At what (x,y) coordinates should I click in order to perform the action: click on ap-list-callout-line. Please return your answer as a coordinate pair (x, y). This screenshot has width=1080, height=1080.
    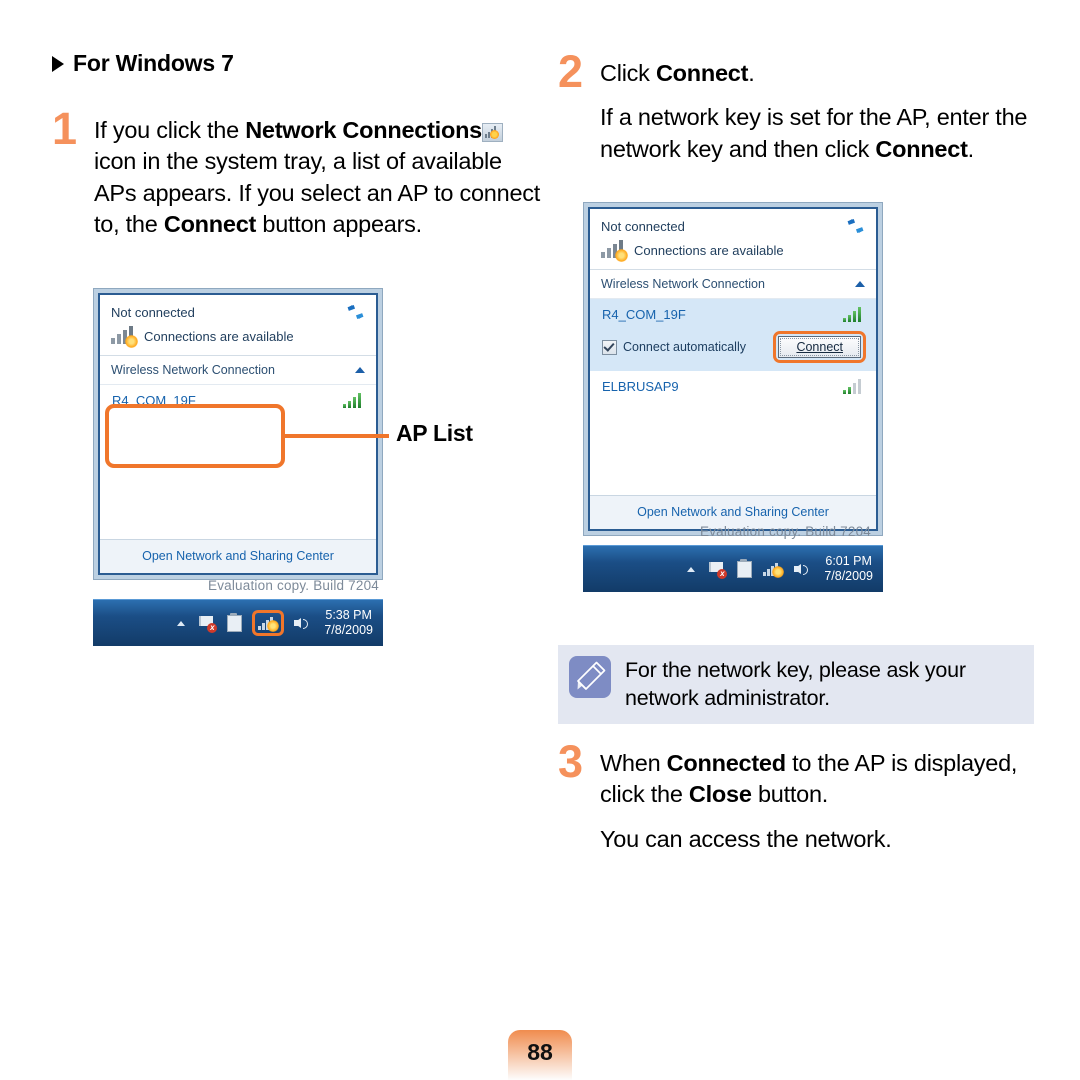
    Looking at the image, I should click on (337, 436).